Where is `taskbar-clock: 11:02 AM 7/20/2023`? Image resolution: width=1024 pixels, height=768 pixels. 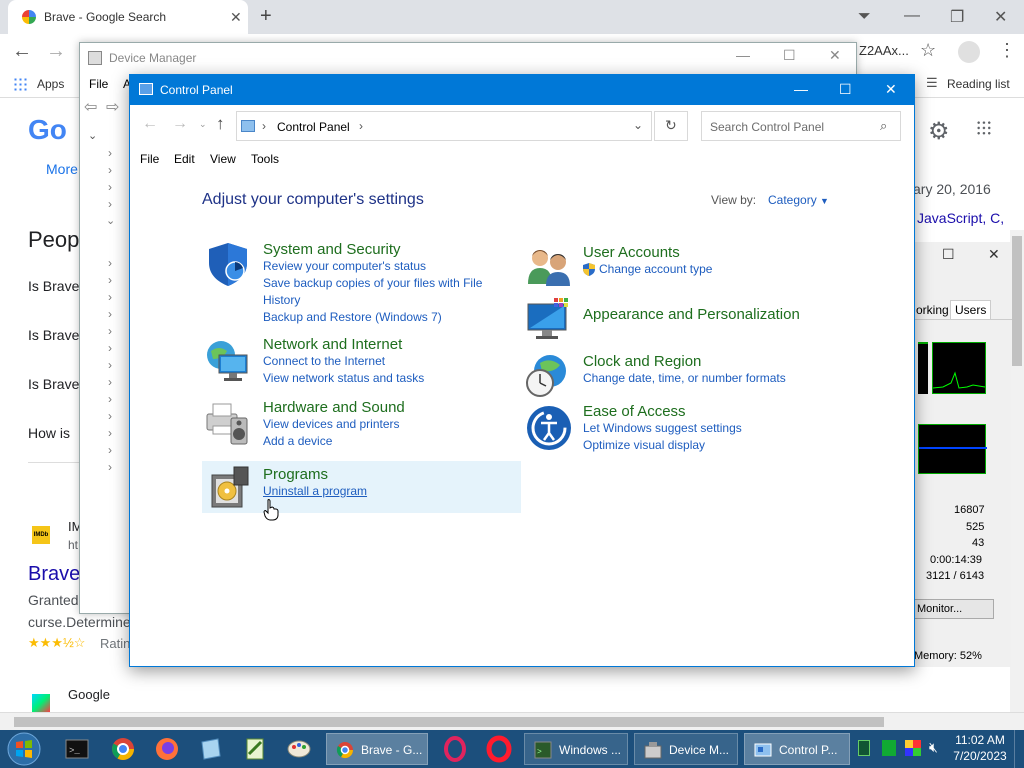
taskbar-clock: 11:02 AM 7/20/2023 is located at coordinates (980, 748).